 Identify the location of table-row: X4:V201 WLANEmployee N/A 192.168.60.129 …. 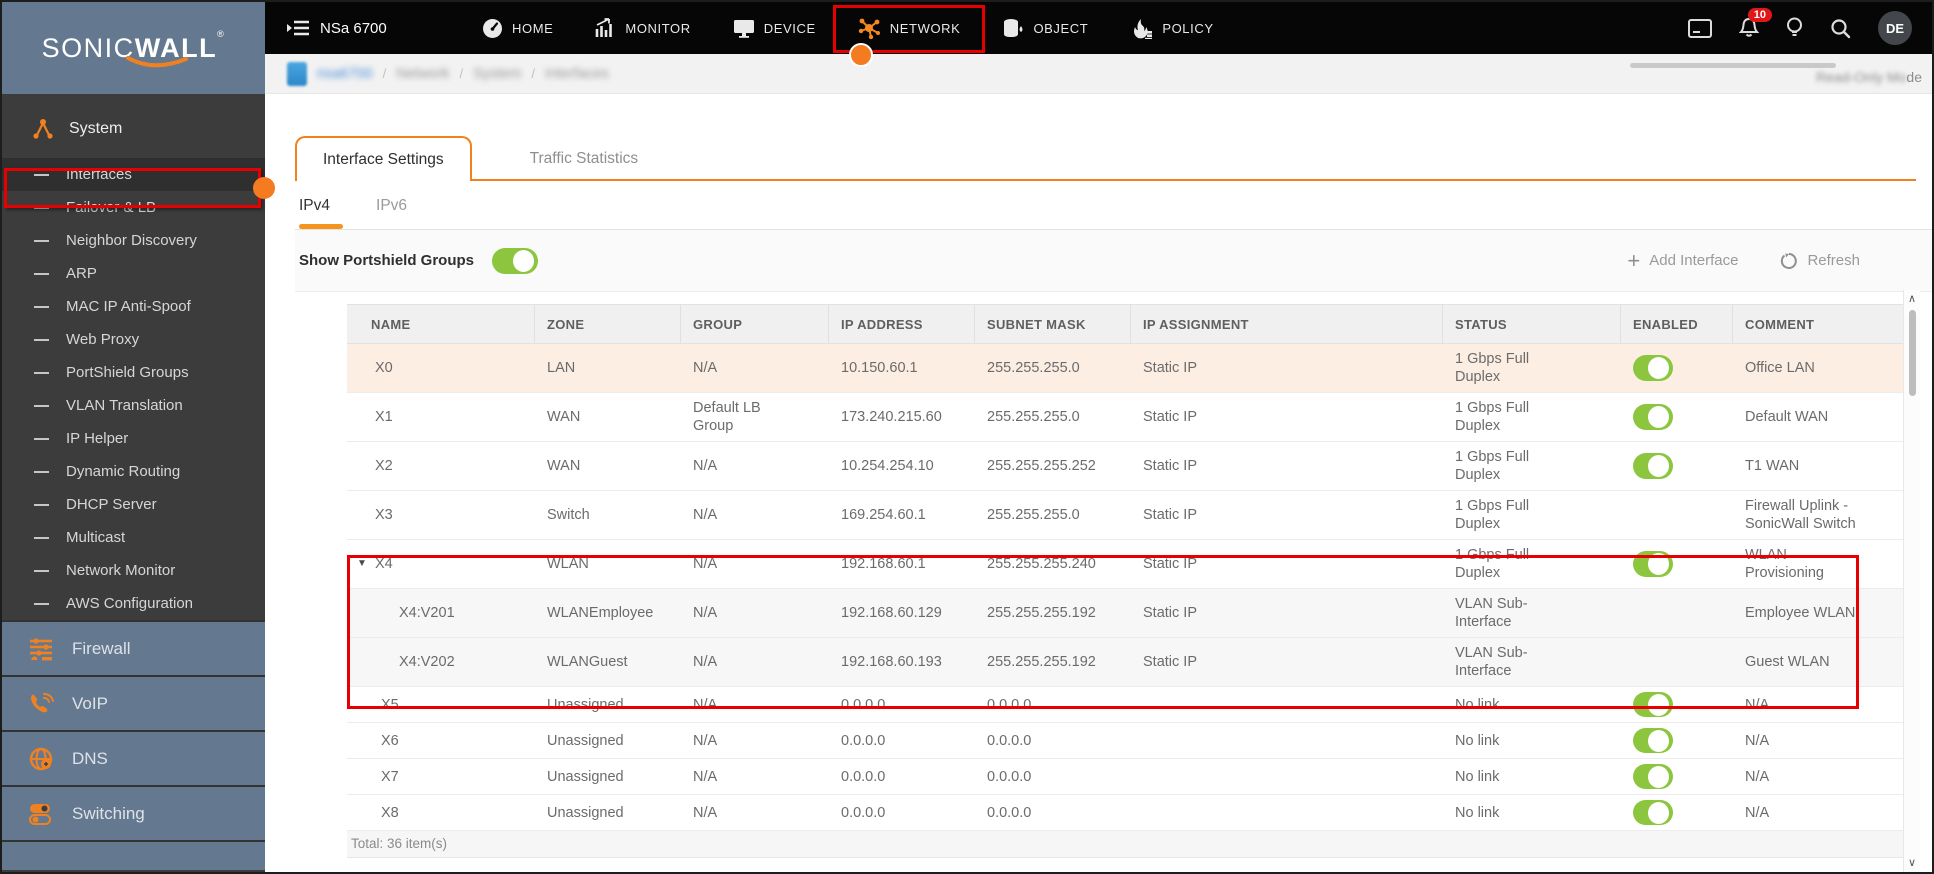
(1126, 613).